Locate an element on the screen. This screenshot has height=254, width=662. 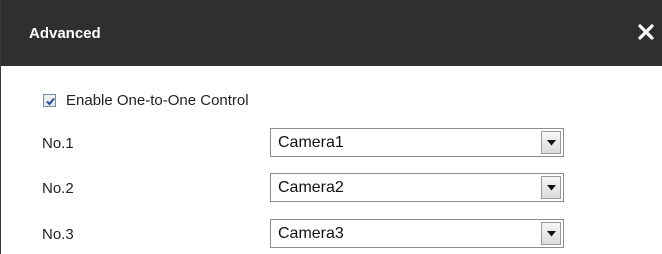
select-value: Camera2 is located at coordinates (311, 187).